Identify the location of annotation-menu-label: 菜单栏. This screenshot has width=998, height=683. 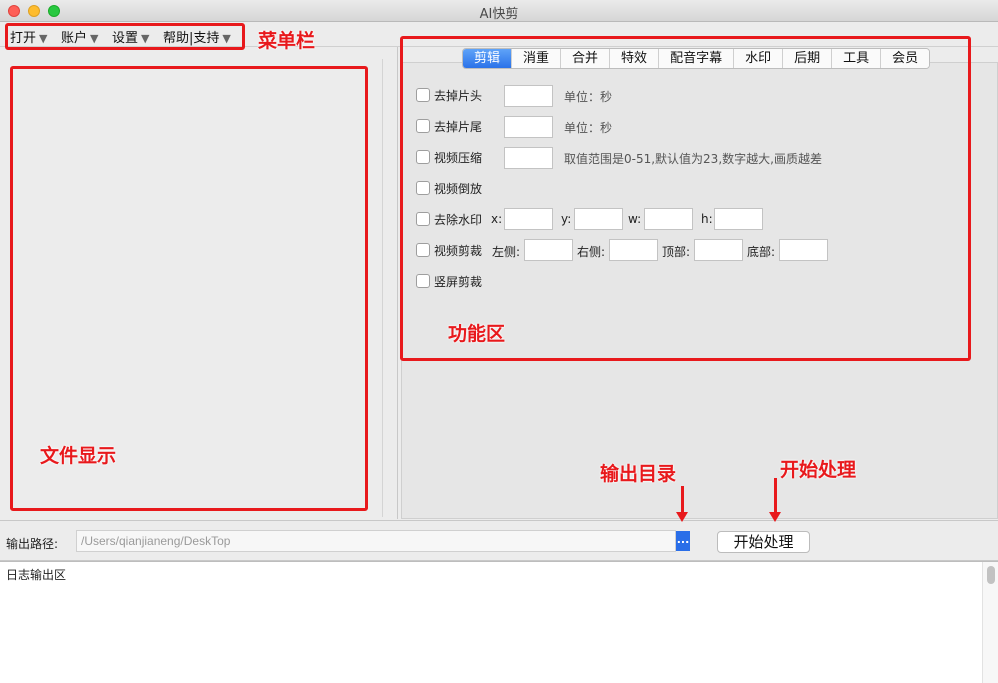
(287, 41).